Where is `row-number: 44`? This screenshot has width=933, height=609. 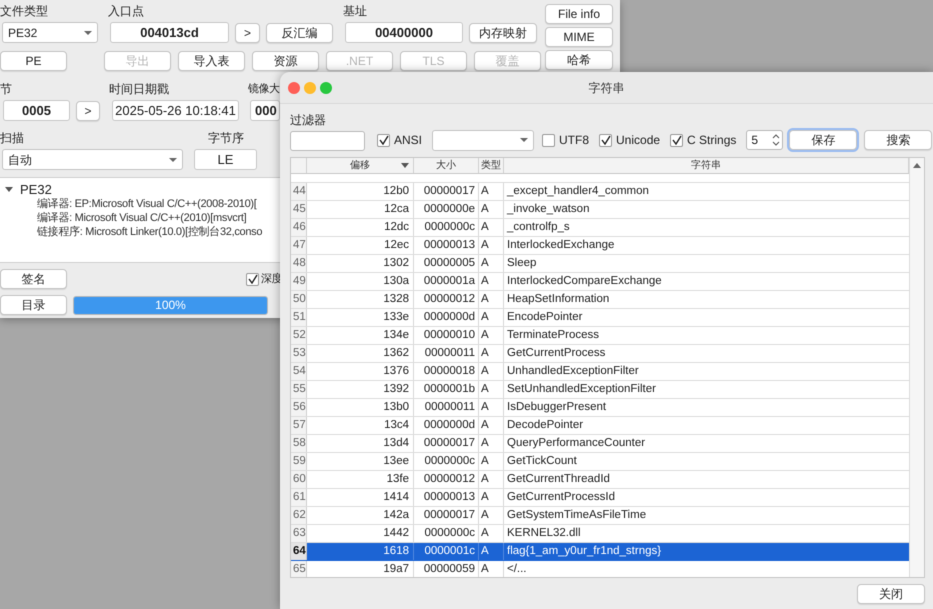
row-number: 44 is located at coordinates (299, 191).